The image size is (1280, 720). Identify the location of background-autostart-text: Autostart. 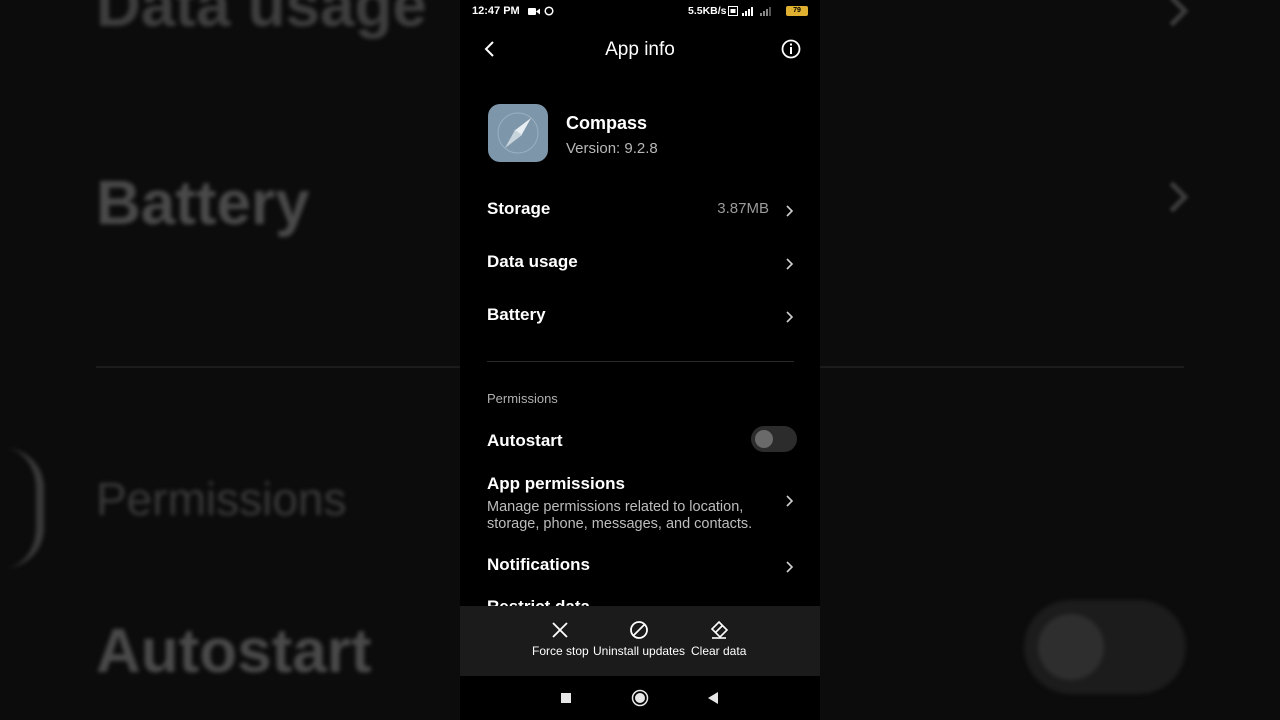
(234, 651).